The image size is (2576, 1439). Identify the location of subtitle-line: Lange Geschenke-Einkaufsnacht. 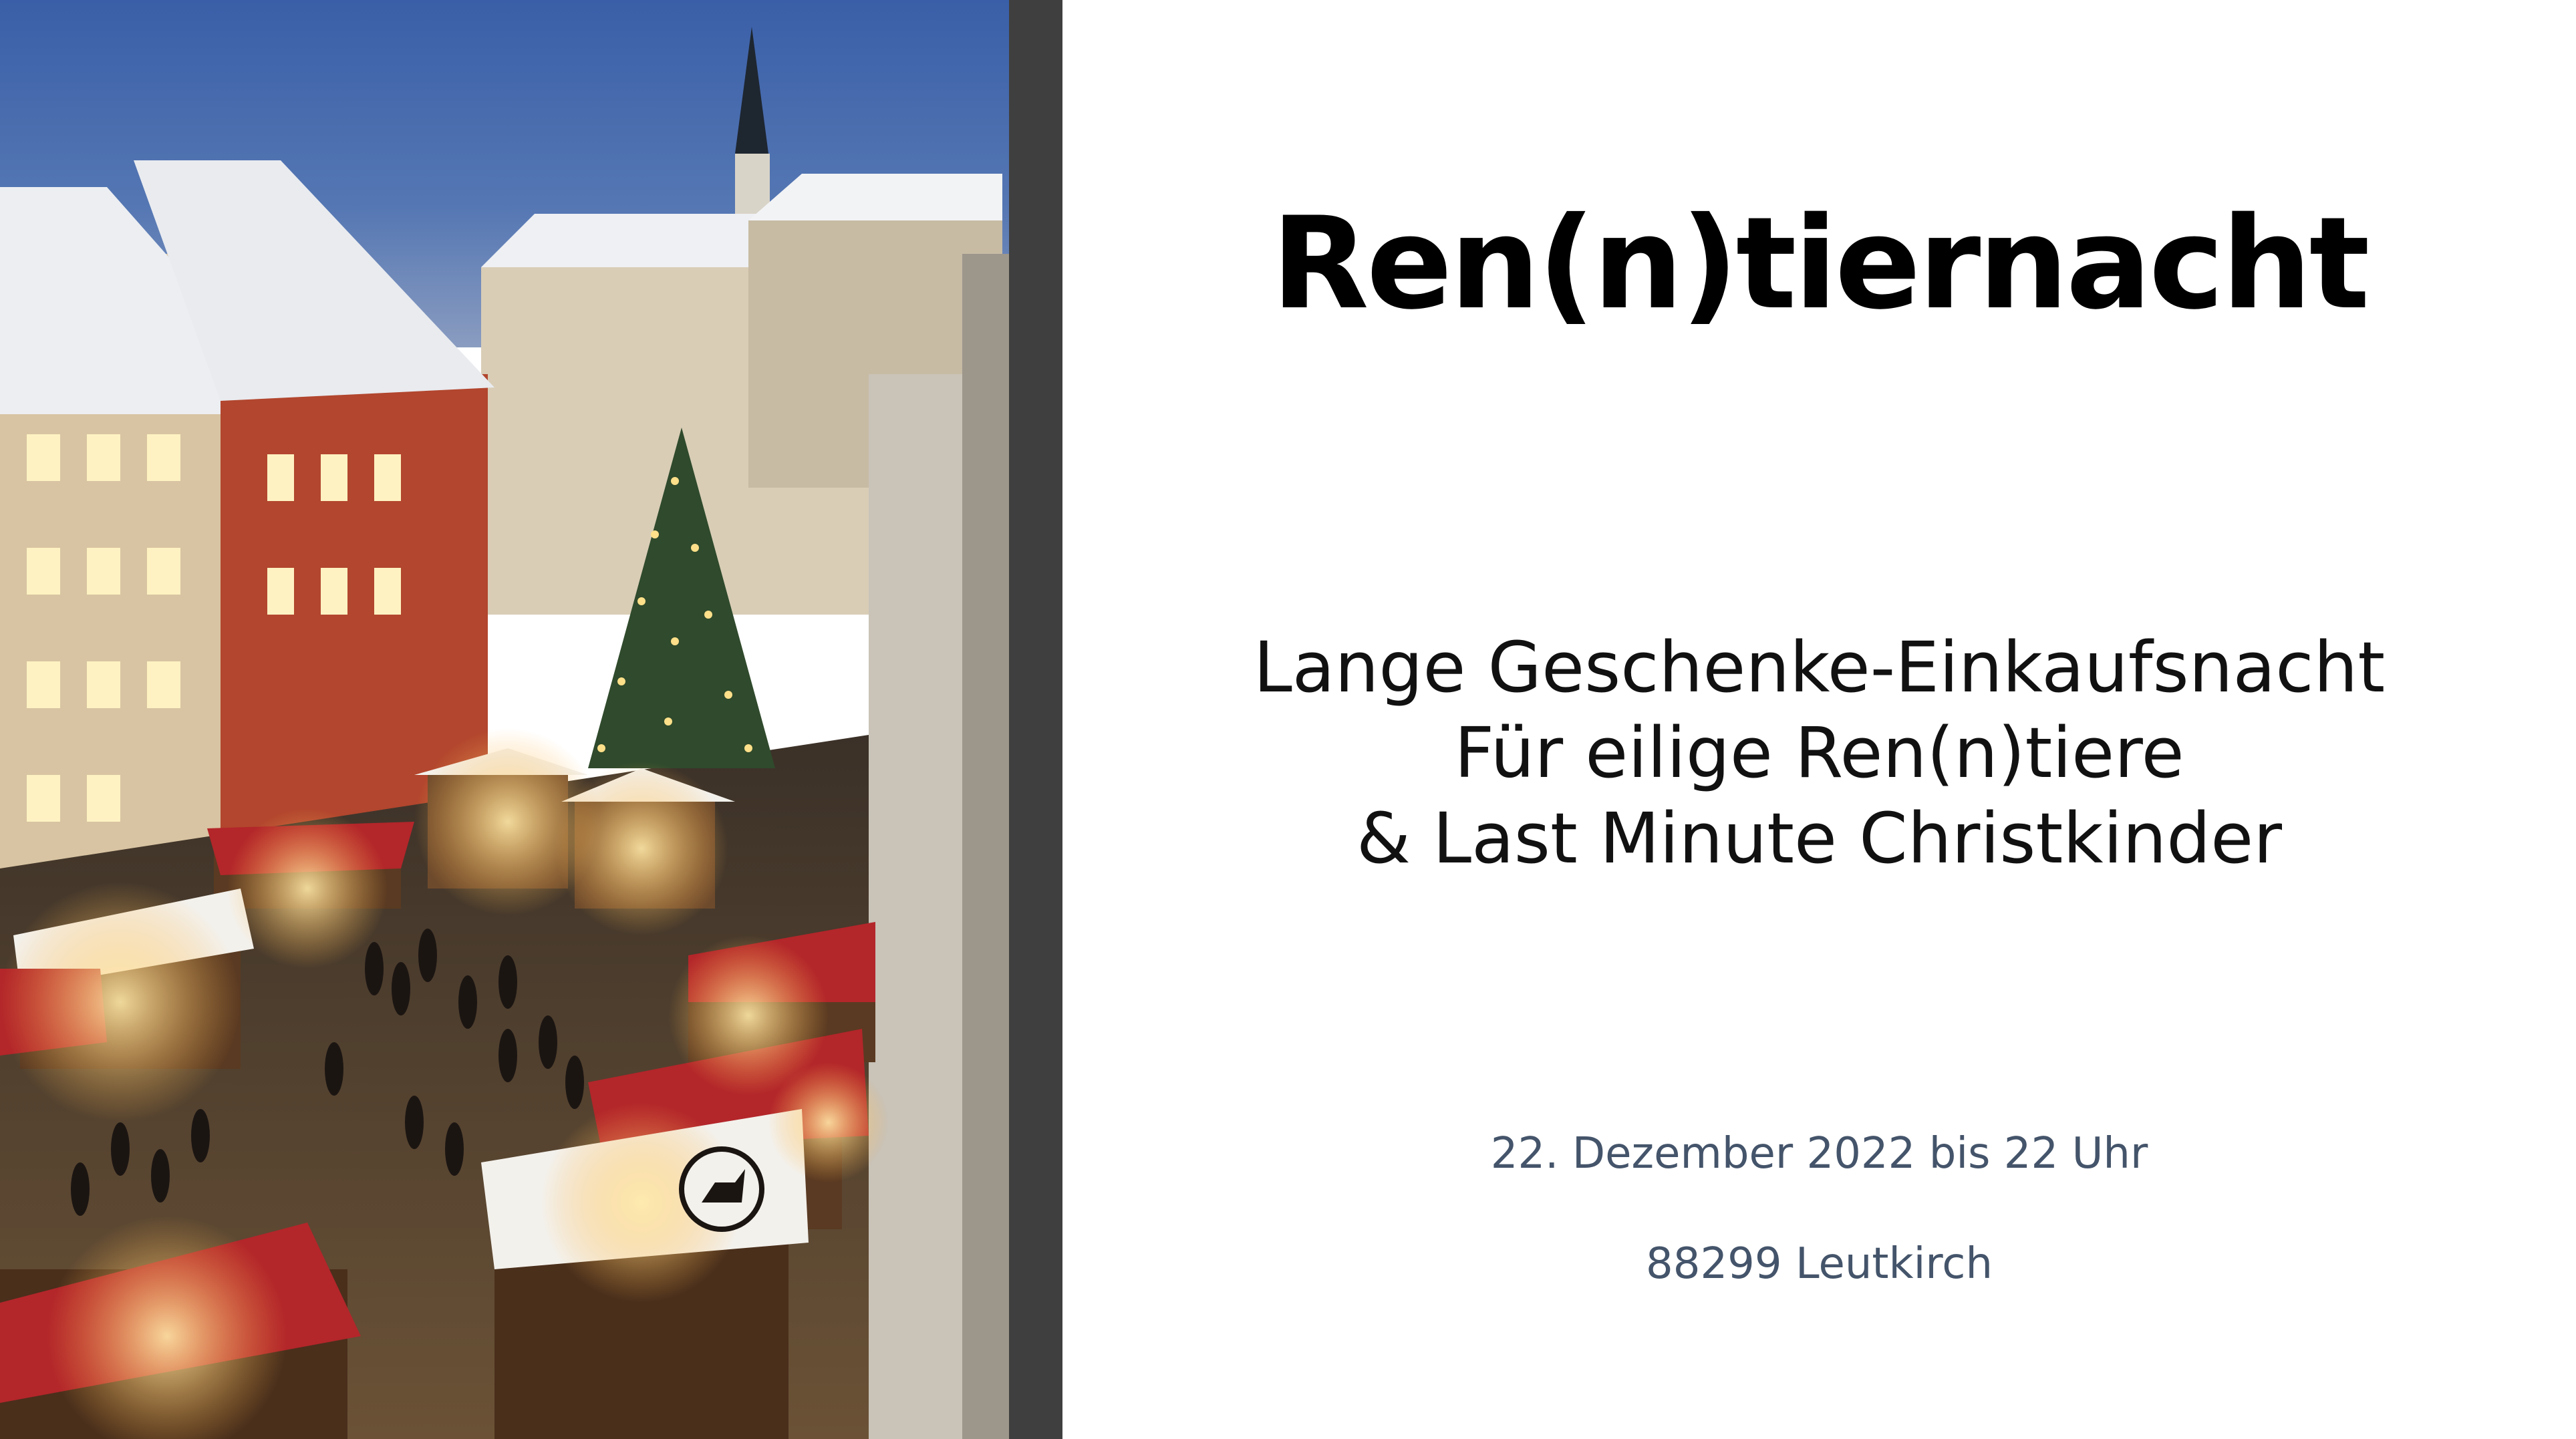
(1819, 667).